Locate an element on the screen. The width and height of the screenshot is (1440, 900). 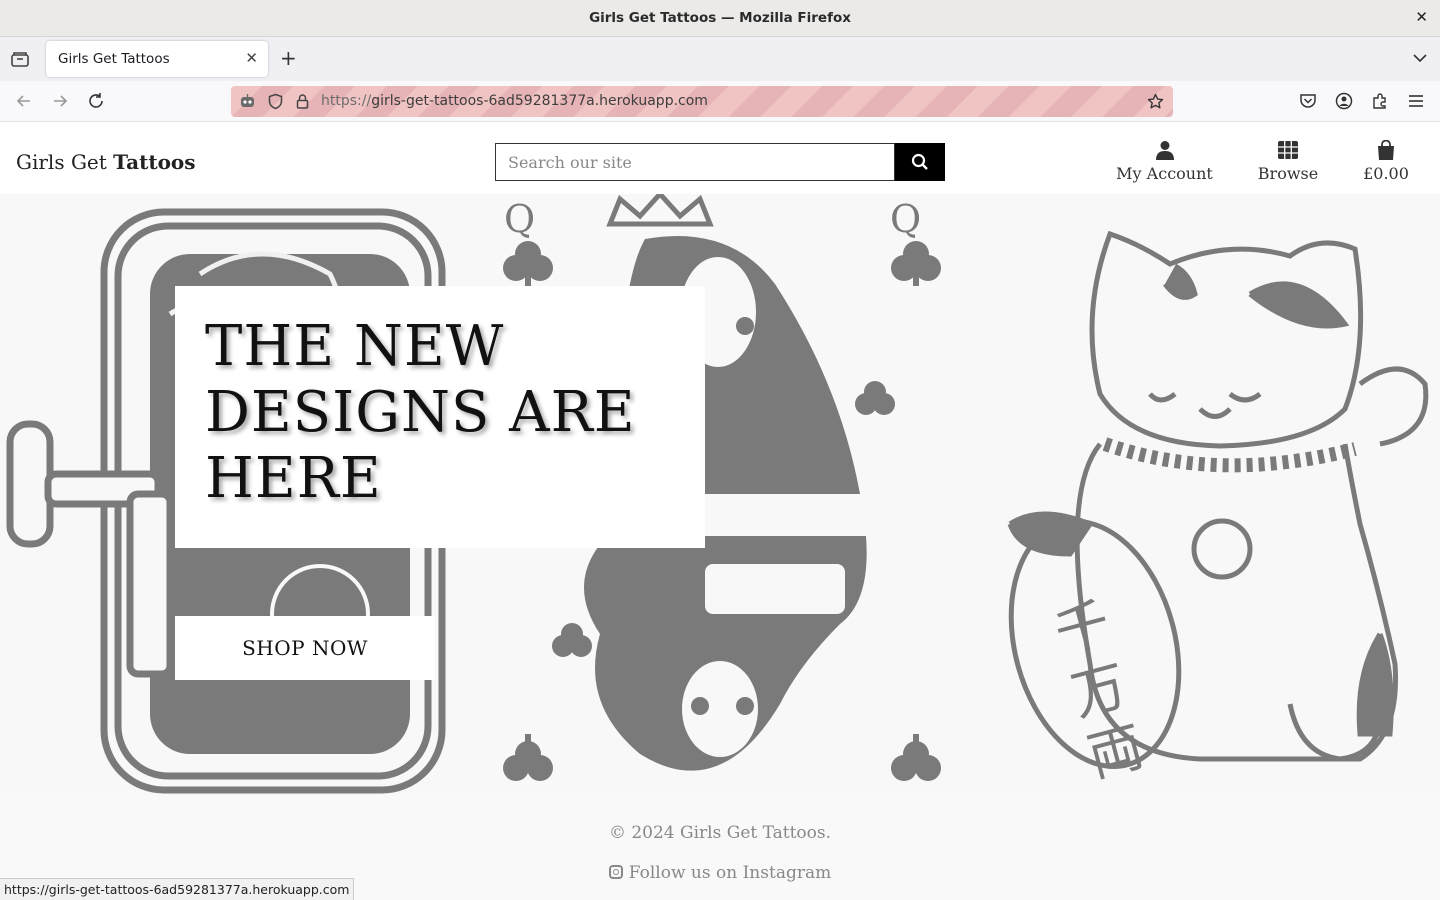
hero-headline: THE NEW DESIGNS ARE HERE is located at coordinates (420, 412).